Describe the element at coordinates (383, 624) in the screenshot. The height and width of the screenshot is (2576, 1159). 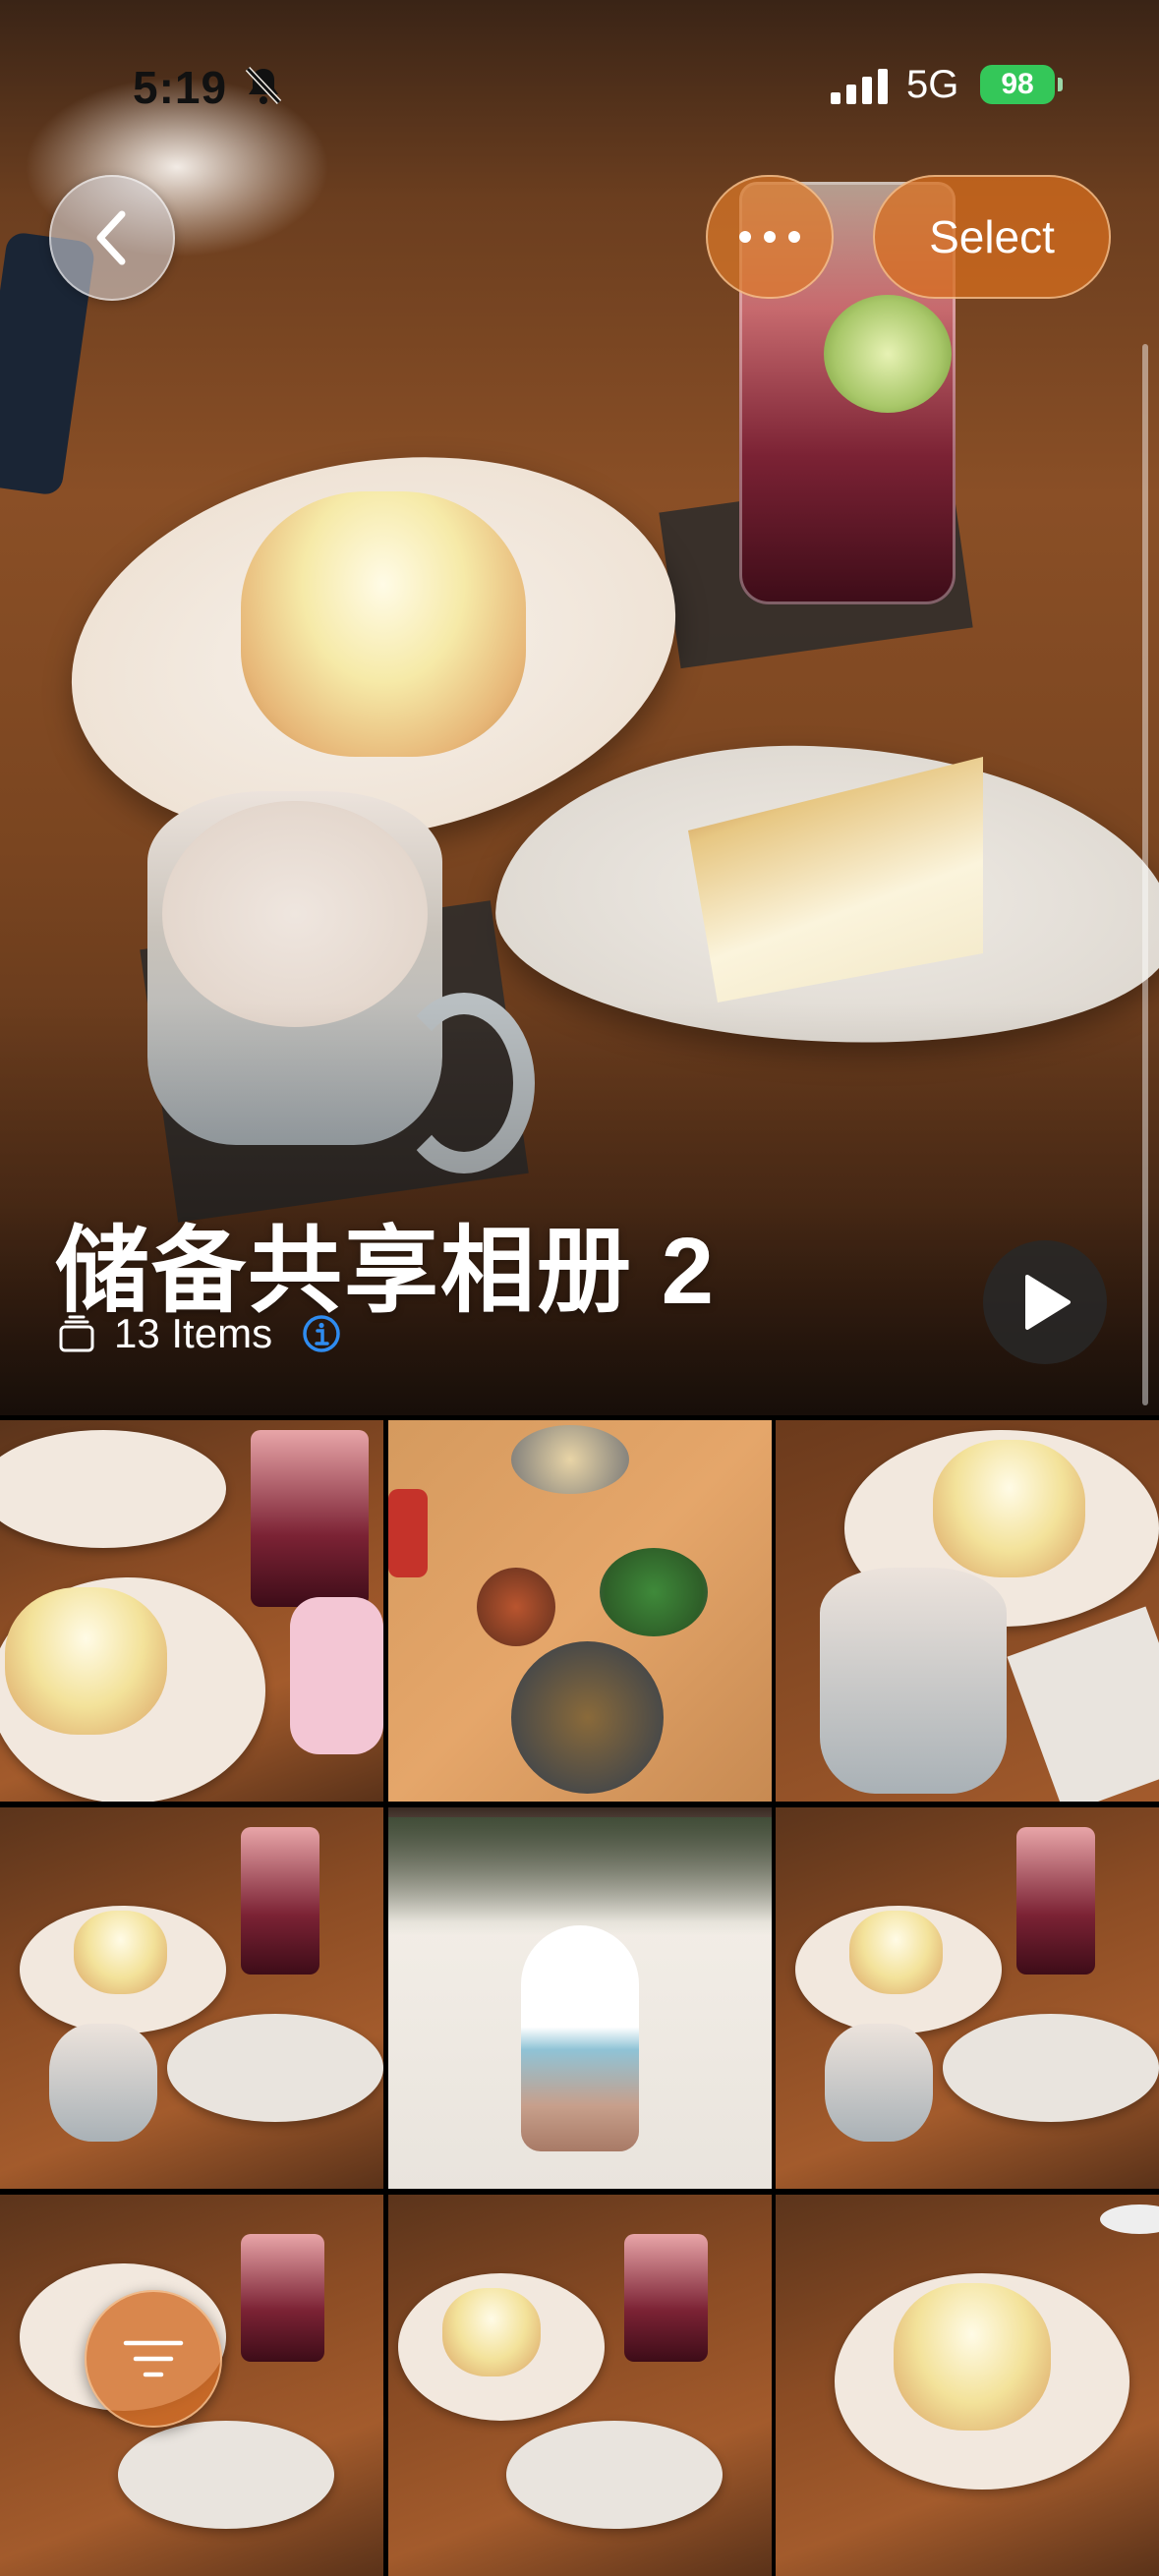
I see `cake` at that location.